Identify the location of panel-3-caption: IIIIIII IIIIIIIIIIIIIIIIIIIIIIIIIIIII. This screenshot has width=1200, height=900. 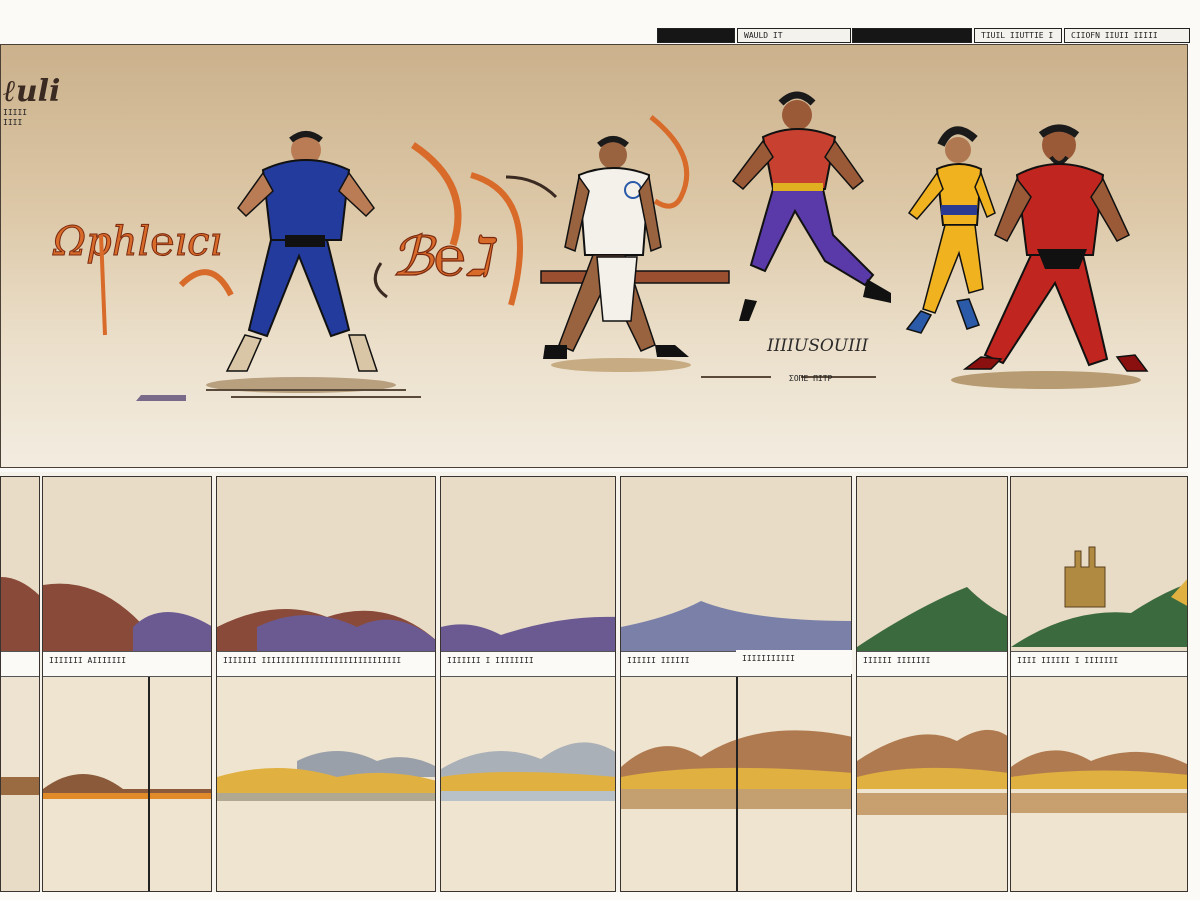
(312, 660).